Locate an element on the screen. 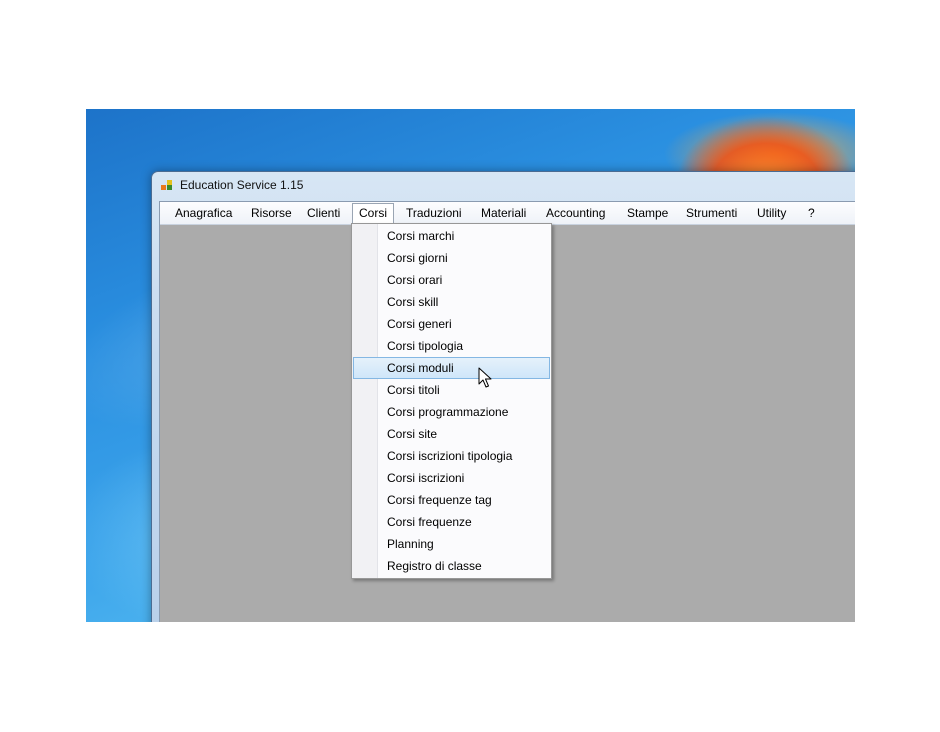  menu-traduzioni: Traduzioni is located at coordinates (434, 213).